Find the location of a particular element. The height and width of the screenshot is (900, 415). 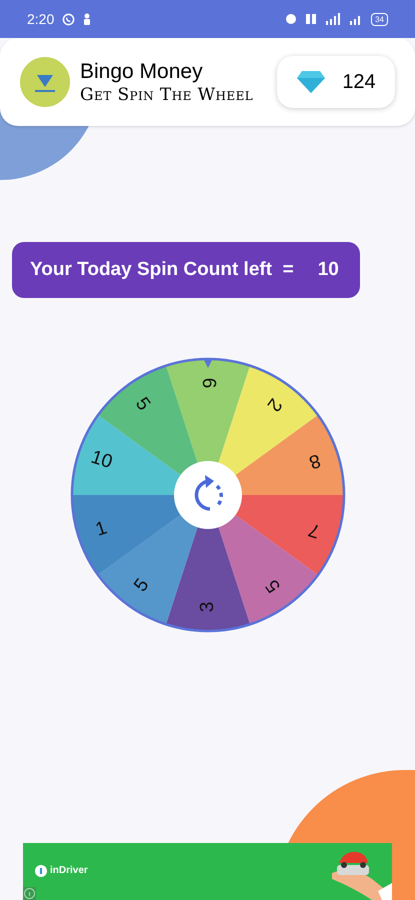

app-subtitle: Get Spin The Wheel is located at coordinates (167, 95).